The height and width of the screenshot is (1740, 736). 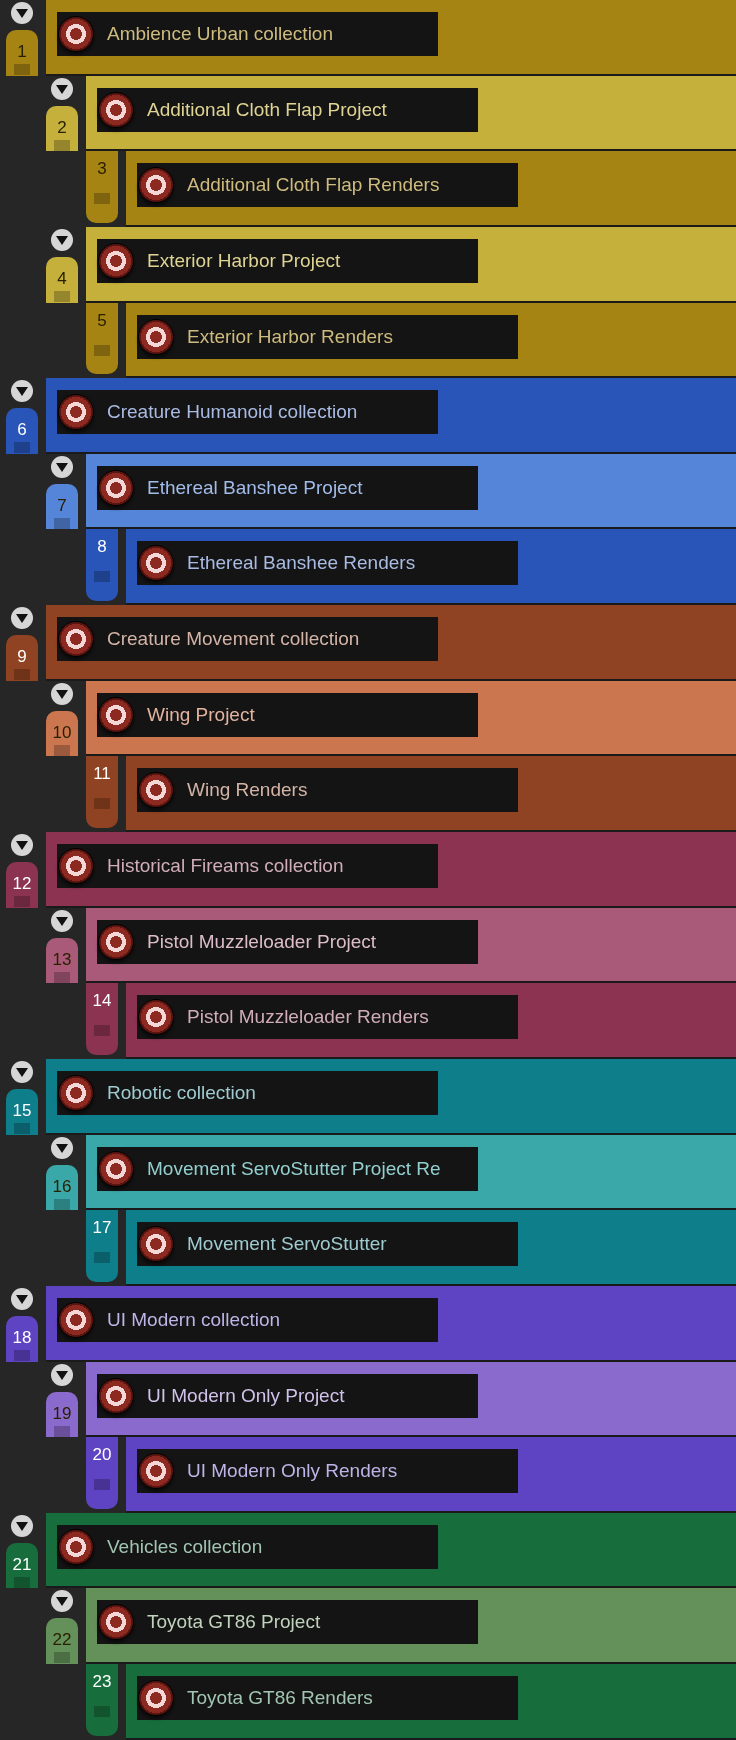 I want to click on track-name-field: Exterior Harbor Project, so click(x=287, y=260).